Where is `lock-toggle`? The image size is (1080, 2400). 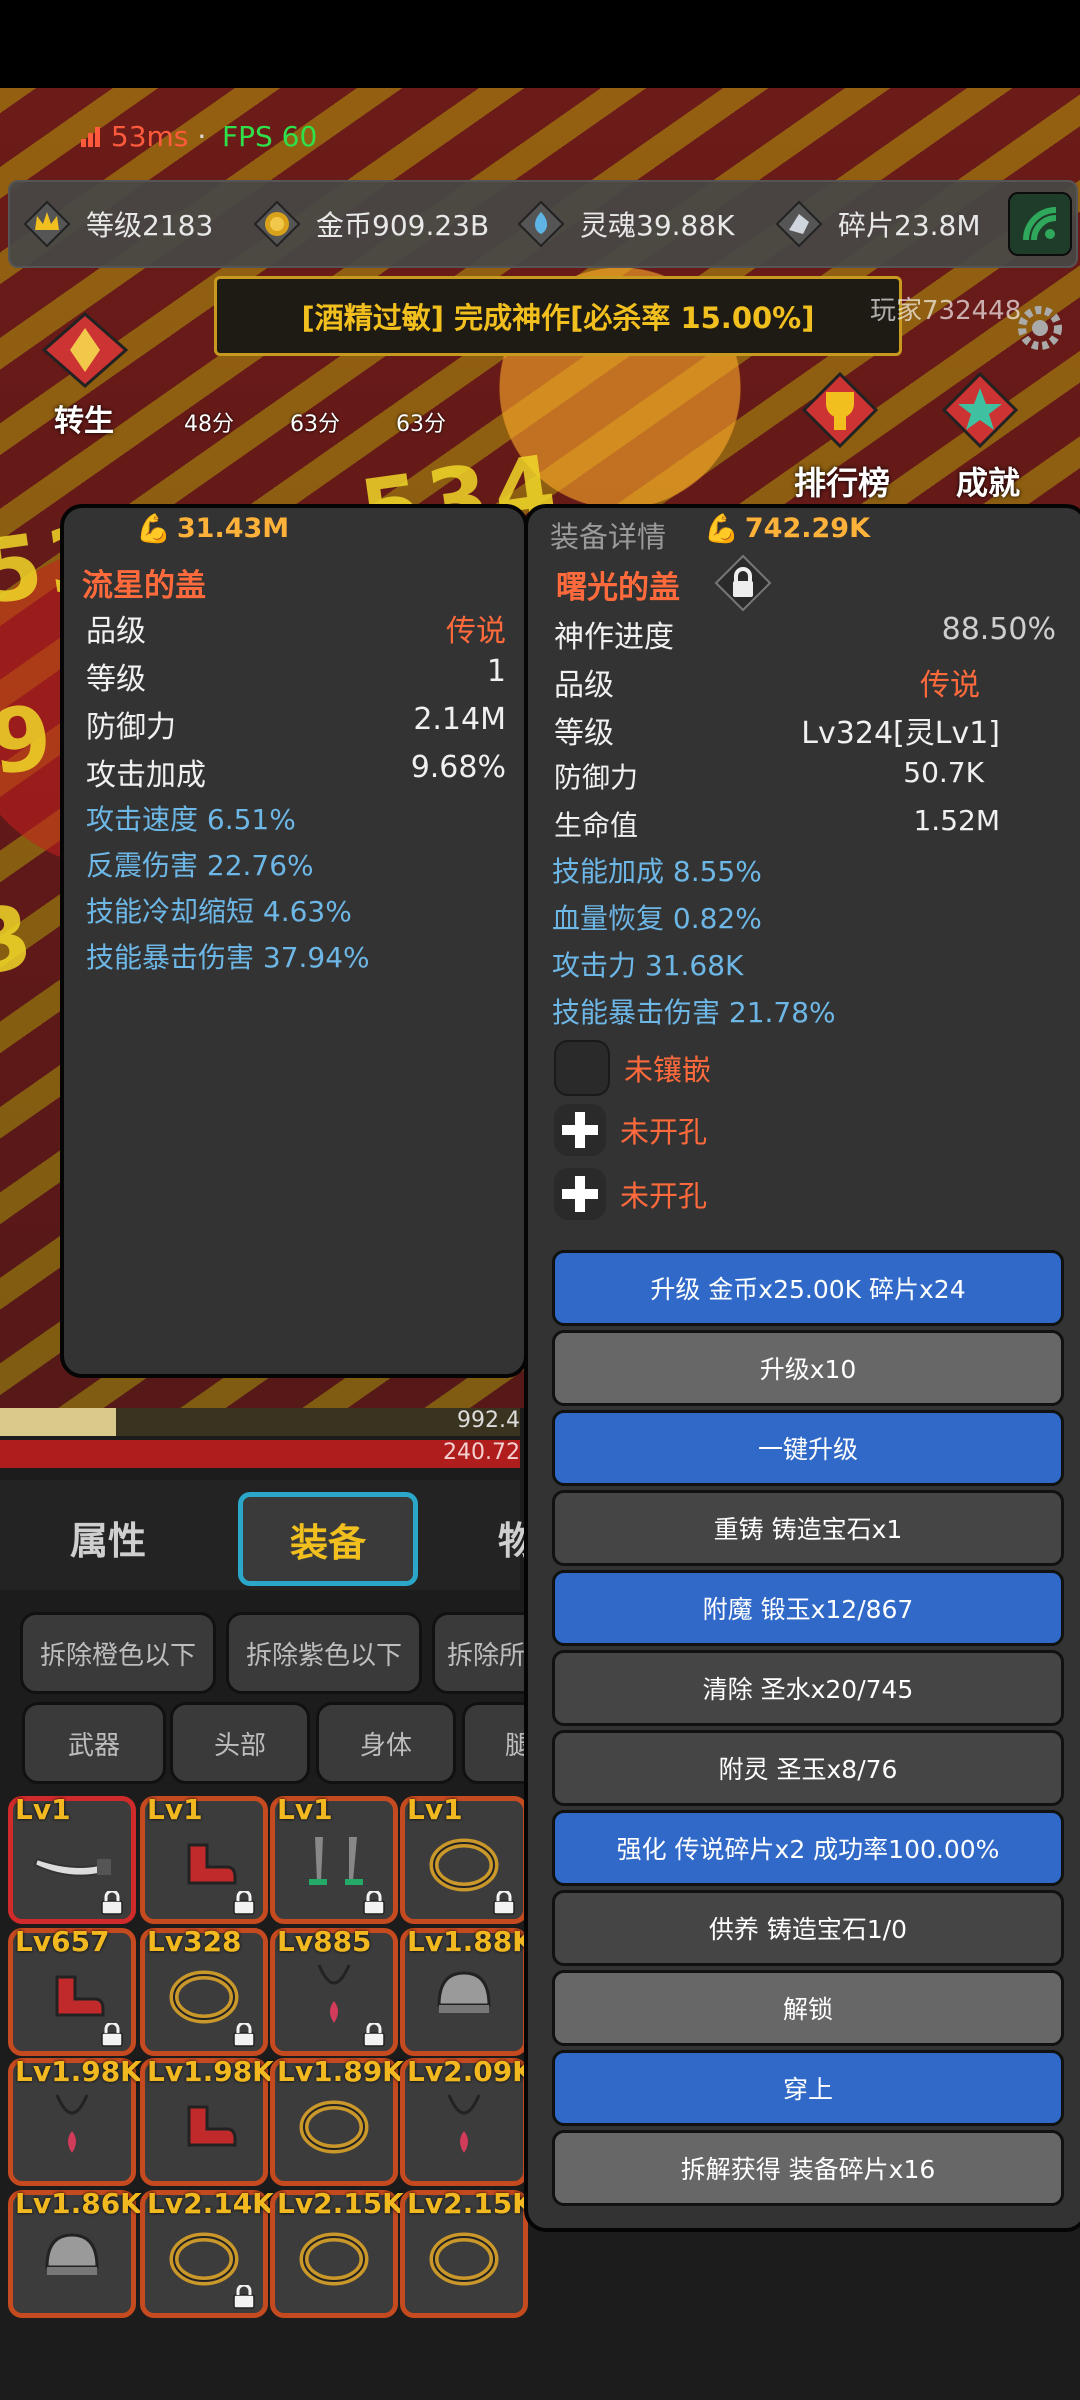 lock-toggle is located at coordinates (743, 583).